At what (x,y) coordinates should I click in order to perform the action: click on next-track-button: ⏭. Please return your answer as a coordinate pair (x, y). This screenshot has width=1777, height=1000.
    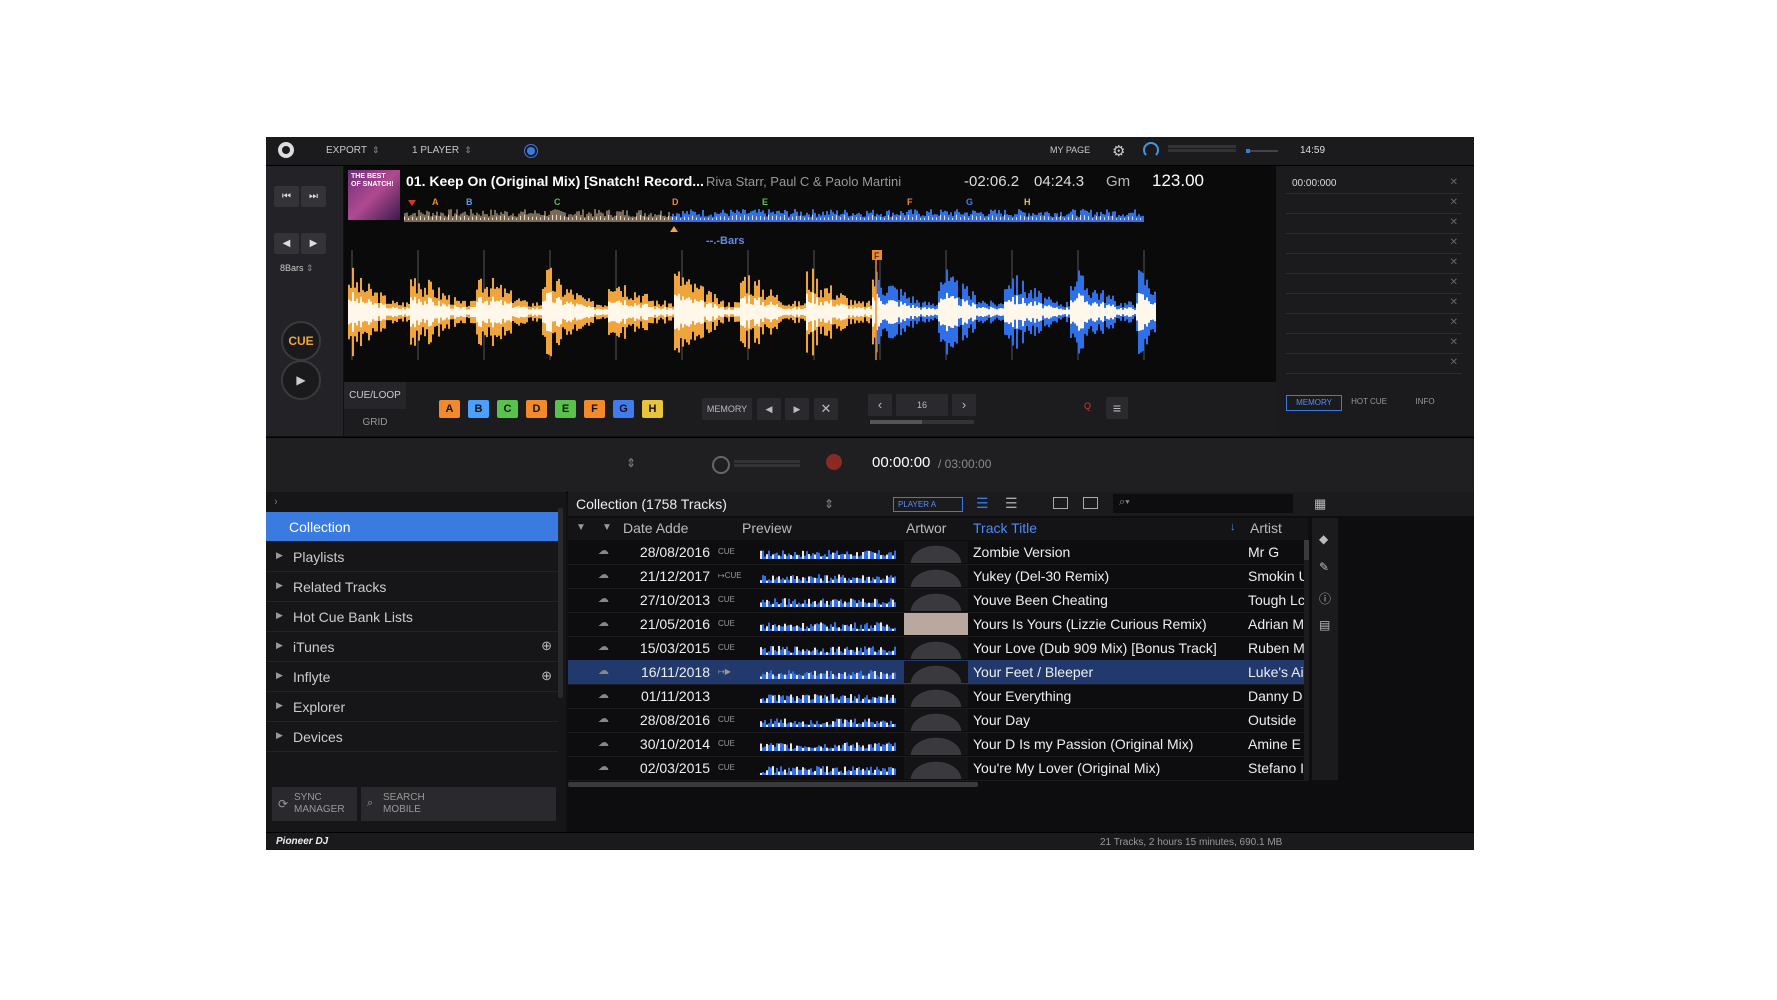
    Looking at the image, I should click on (313, 196).